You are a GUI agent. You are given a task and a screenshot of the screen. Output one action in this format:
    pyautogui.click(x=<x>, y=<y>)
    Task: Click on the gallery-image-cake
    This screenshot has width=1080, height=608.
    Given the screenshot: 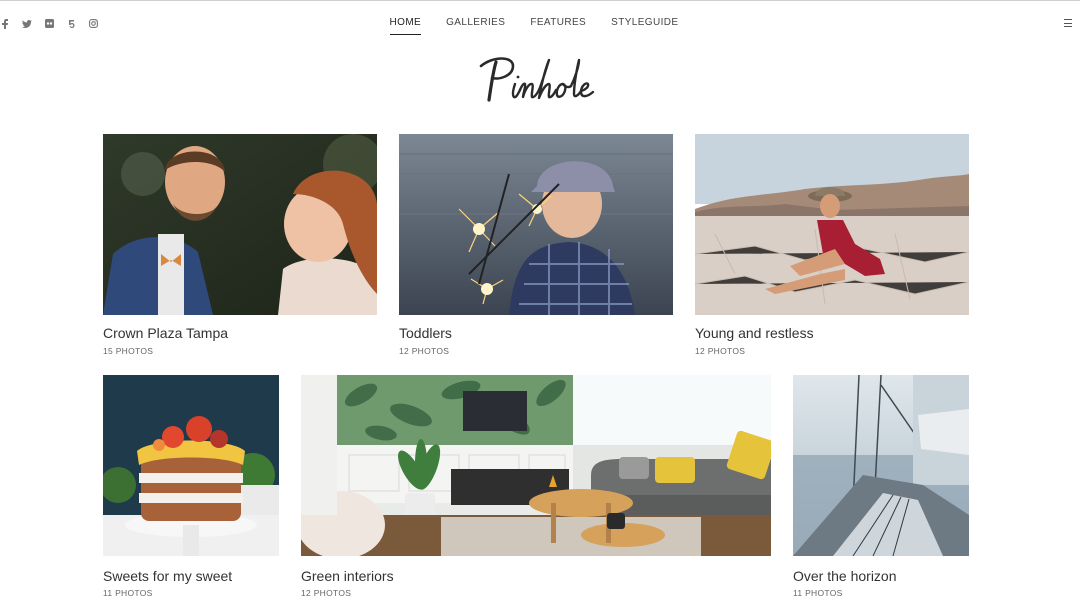 What is the action you would take?
    pyautogui.click(x=191, y=465)
    